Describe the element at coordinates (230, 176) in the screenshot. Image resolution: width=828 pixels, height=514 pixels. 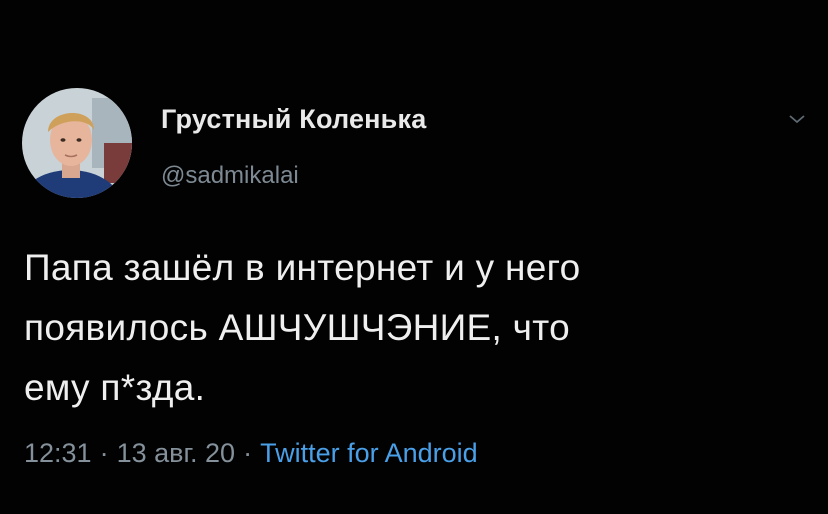
I see `author-handle: @sadmikalai` at that location.